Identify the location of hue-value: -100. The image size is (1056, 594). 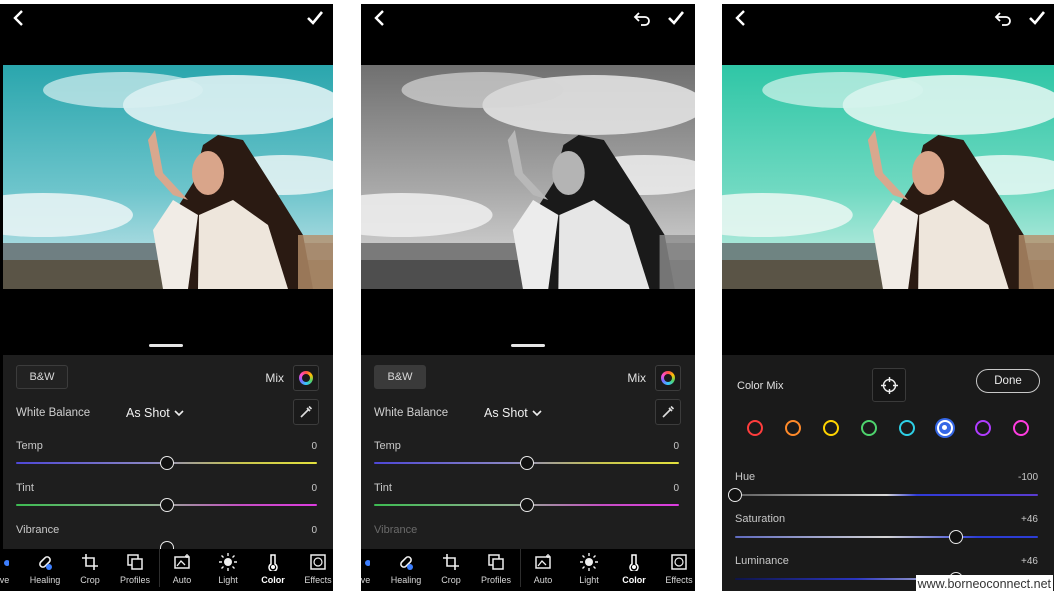
(1027, 477).